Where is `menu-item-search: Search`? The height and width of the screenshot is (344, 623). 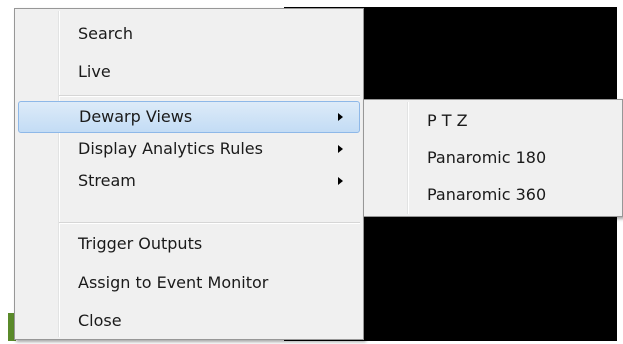 menu-item-search: Search is located at coordinates (189, 34).